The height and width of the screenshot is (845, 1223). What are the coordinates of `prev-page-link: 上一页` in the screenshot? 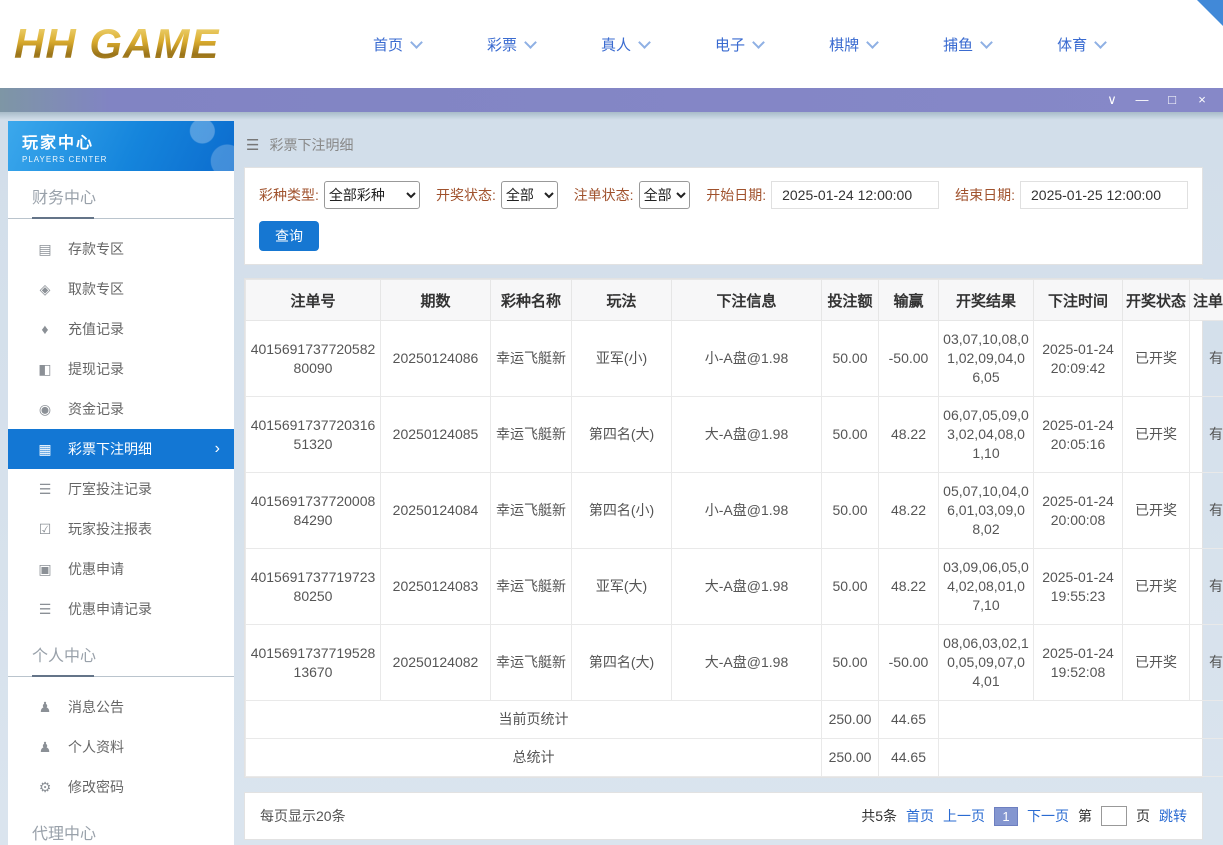 It's located at (964, 816).